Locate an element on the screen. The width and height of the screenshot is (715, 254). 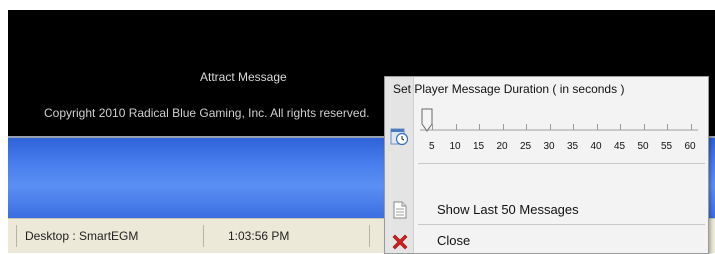
menu-item-show-messages: Show Last 50 Messages is located at coordinates (546, 210).